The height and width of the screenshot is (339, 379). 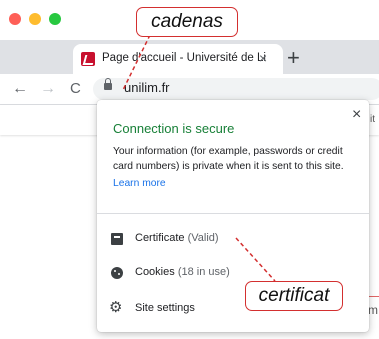 I want to click on certificate-label: Certificate (Valid), so click(x=177, y=238).